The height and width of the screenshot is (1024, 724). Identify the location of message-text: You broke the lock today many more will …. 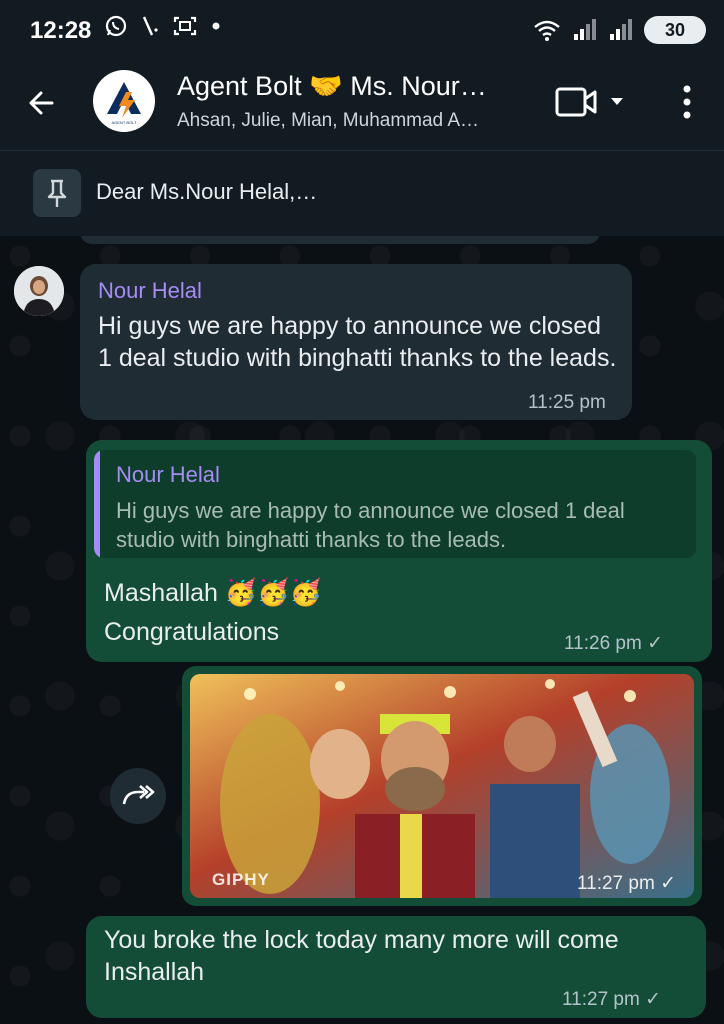
(361, 956).